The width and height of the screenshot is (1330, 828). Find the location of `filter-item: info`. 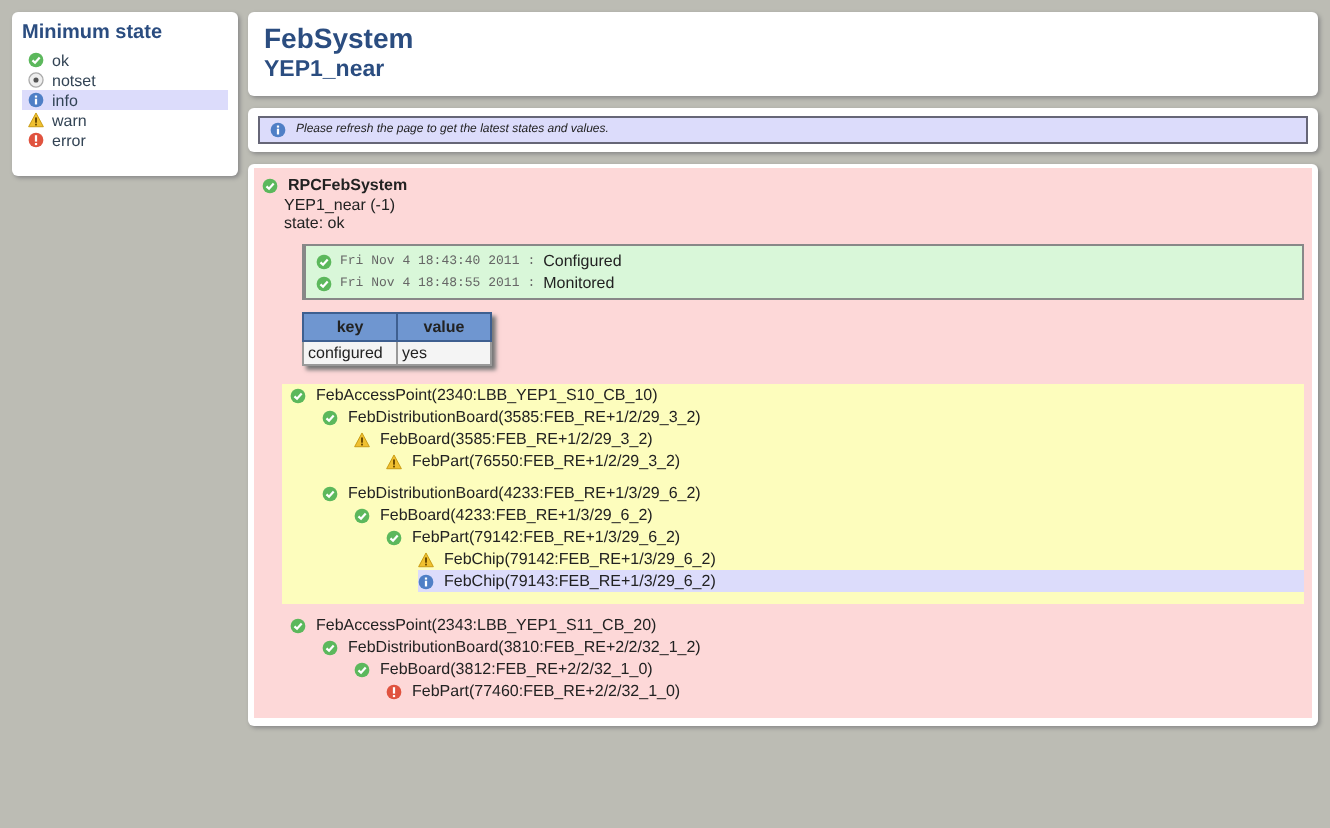

filter-item: info is located at coordinates (125, 100).